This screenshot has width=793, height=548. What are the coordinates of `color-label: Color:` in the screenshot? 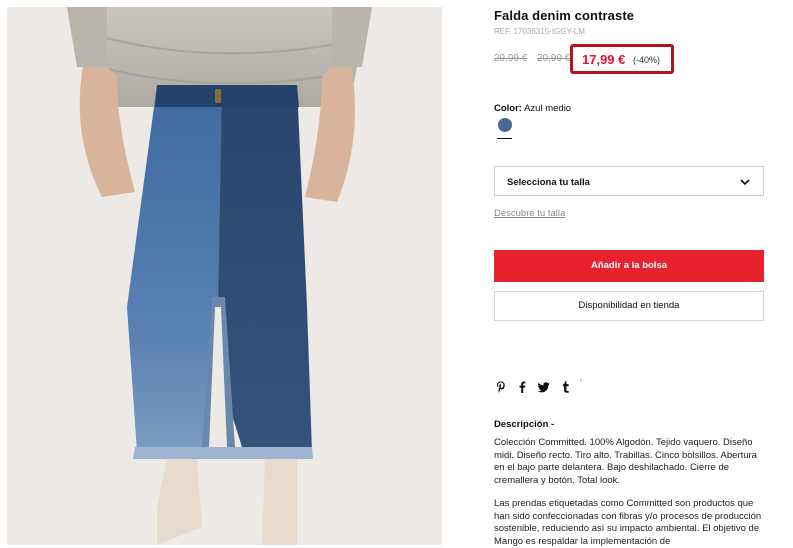 It's located at (508, 108).